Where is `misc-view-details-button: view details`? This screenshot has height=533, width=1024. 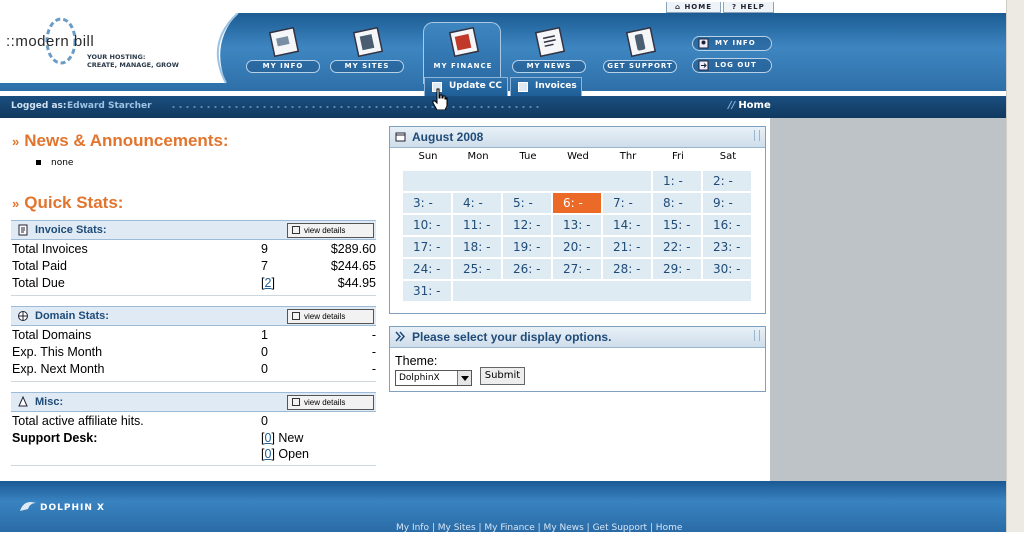 misc-view-details-button: view details is located at coordinates (330, 402).